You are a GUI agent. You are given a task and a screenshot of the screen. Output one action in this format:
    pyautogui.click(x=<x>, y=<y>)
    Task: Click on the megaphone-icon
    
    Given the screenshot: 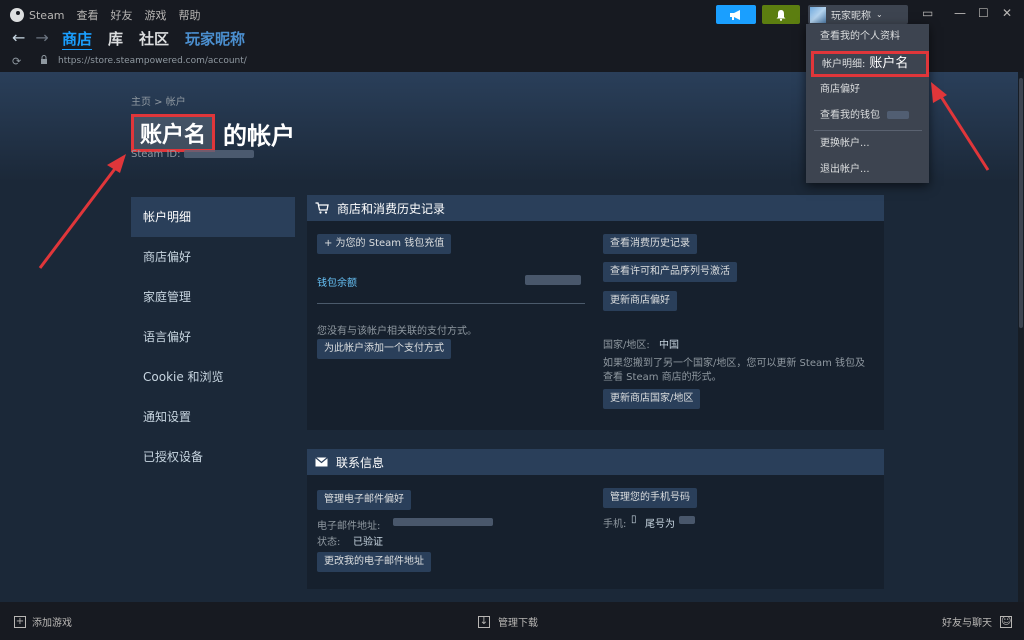 What is the action you would take?
    pyautogui.click(x=735, y=14)
    